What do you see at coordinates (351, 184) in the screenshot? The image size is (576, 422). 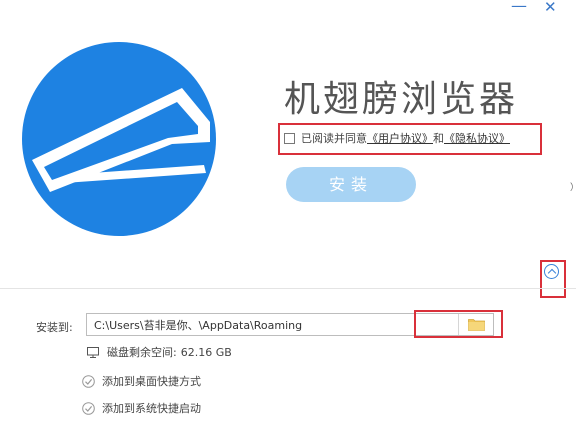 I see `install-button: 安装` at bounding box center [351, 184].